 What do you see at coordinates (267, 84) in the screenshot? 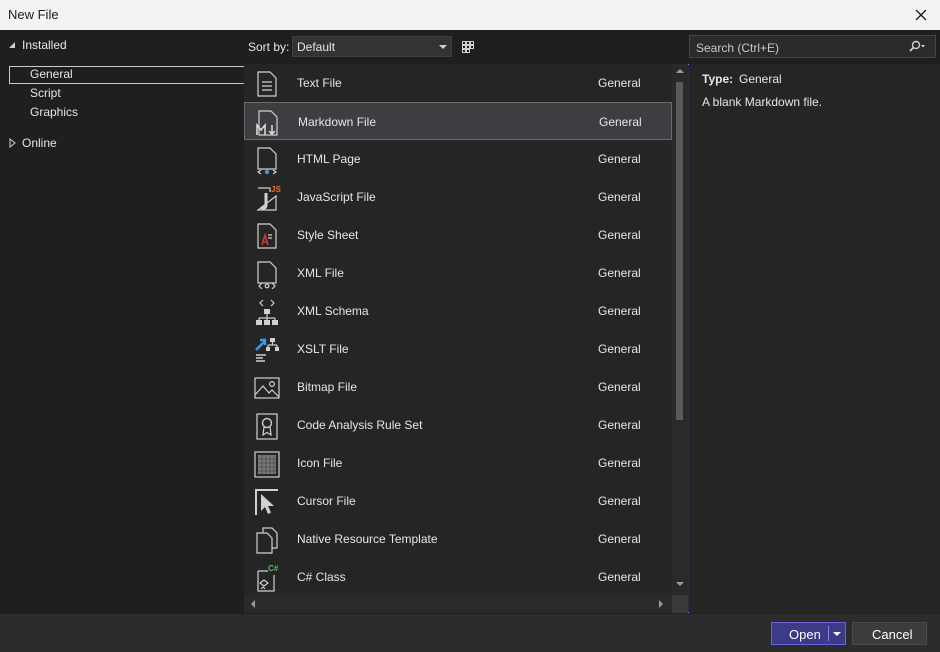
I see `text-file-icon` at bounding box center [267, 84].